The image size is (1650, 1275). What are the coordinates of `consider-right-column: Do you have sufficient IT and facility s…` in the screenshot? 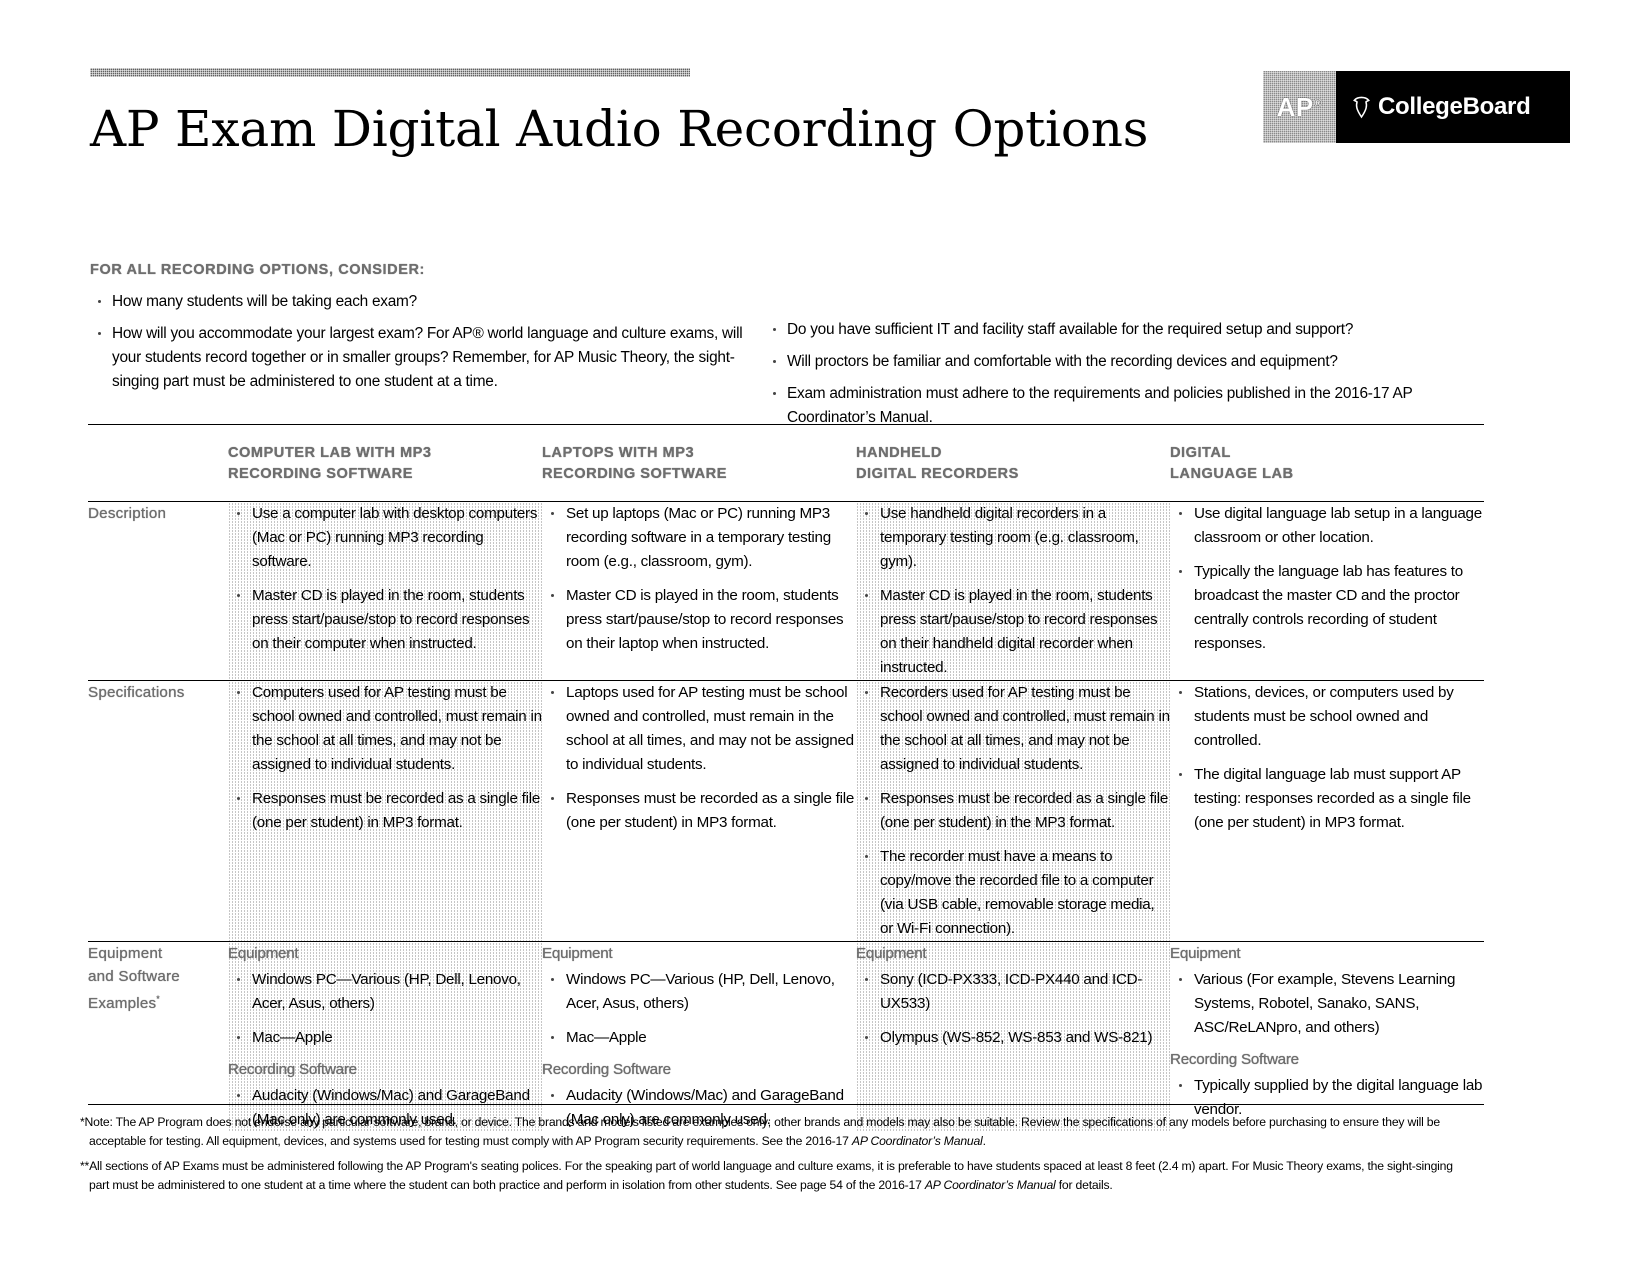 It's located at (1115, 364).